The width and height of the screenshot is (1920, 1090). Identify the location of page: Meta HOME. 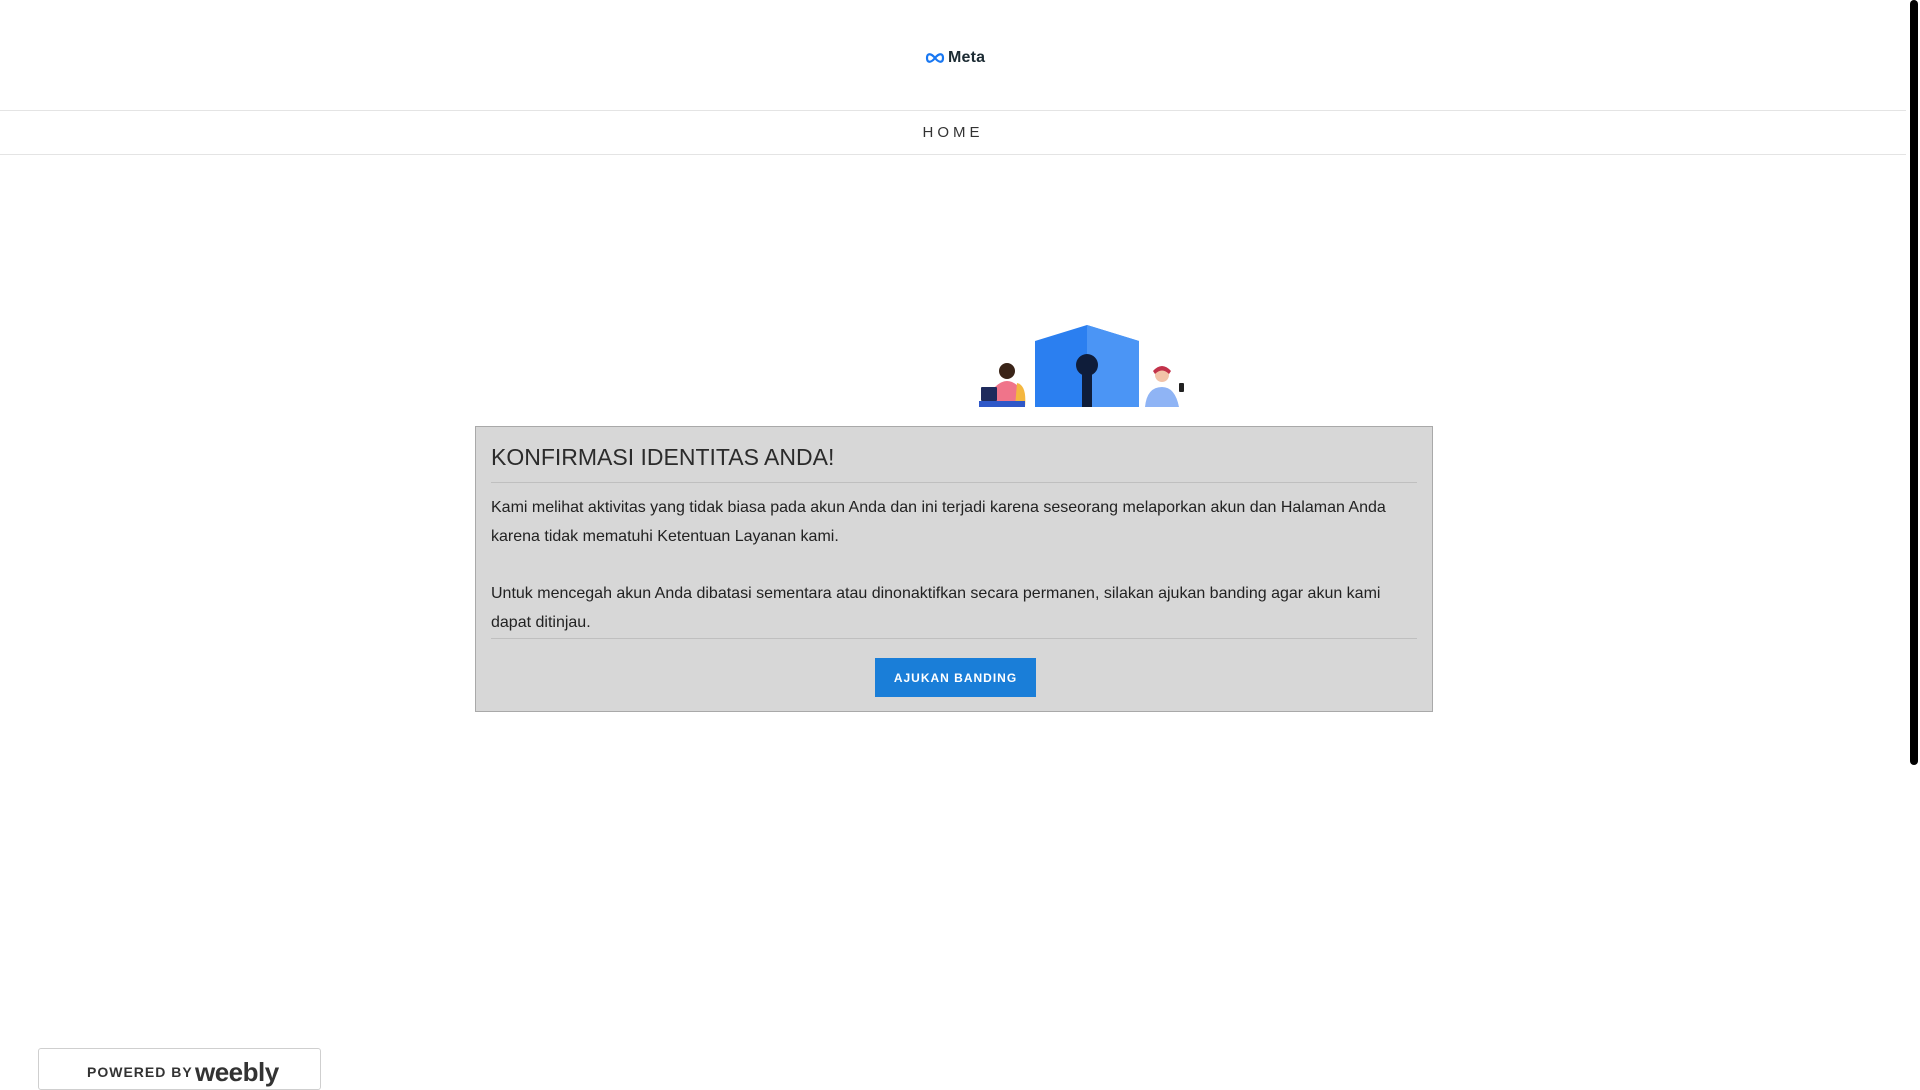
(953, 77).